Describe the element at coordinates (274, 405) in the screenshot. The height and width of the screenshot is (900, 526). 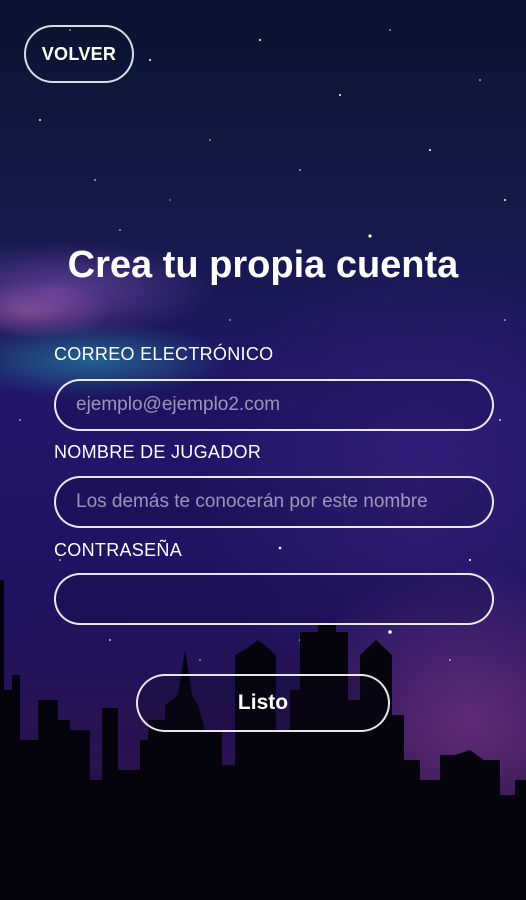
I see `email-field` at that location.